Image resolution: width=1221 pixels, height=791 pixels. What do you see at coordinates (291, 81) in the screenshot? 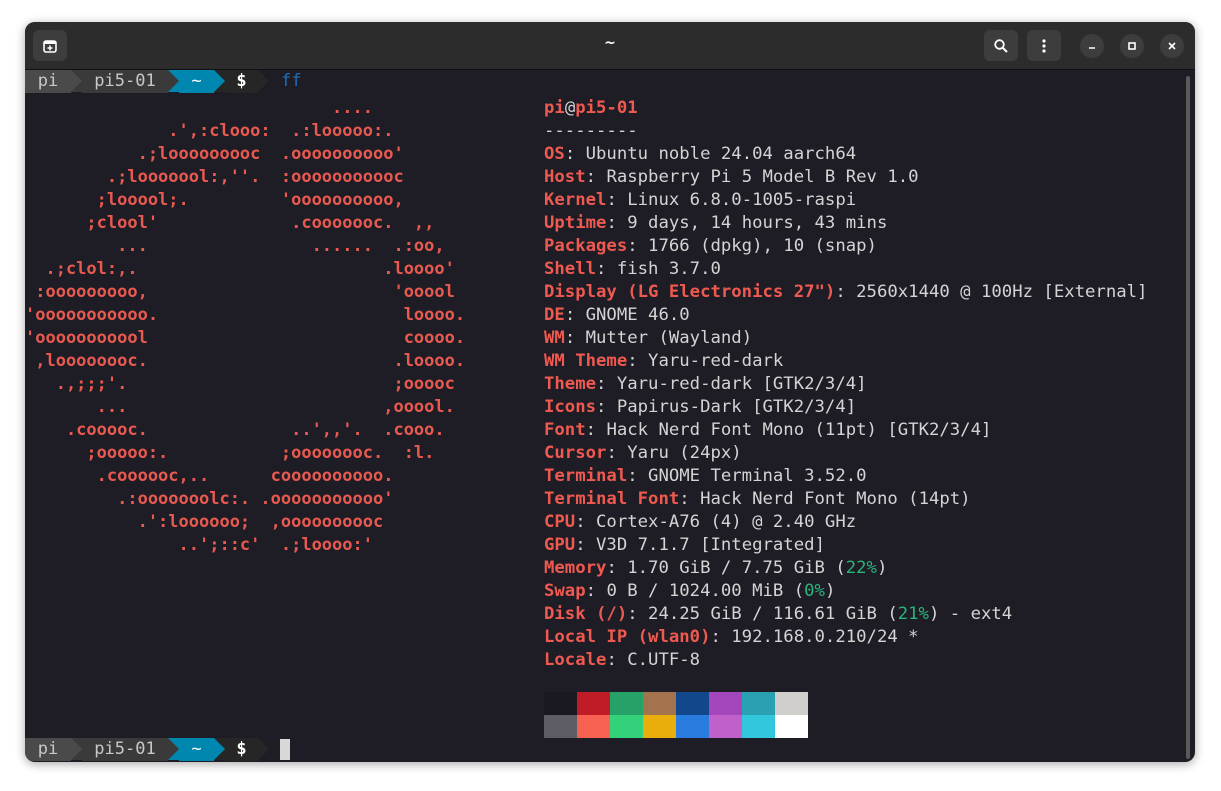
I see `prompt-command: ff` at bounding box center [291, 81].